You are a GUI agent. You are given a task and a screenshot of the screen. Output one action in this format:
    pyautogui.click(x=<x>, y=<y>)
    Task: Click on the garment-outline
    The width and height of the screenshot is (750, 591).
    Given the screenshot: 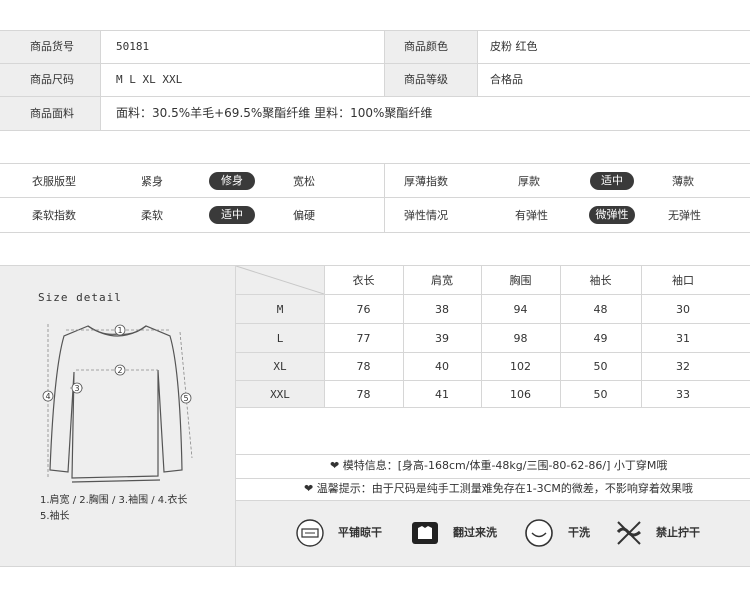 What is the action you would take?
    pyautogui.click(x=116, y=402)
    